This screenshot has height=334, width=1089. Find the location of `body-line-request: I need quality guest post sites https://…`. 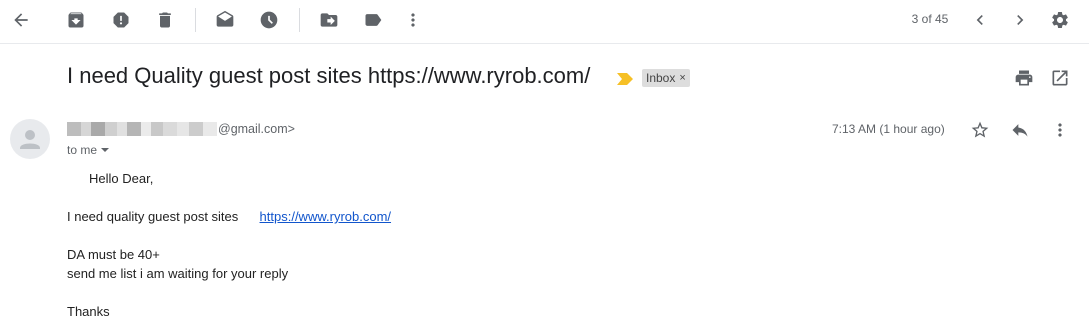

body-line-request: I need quality guest post sites https://… is located at coordinates (229, 216).